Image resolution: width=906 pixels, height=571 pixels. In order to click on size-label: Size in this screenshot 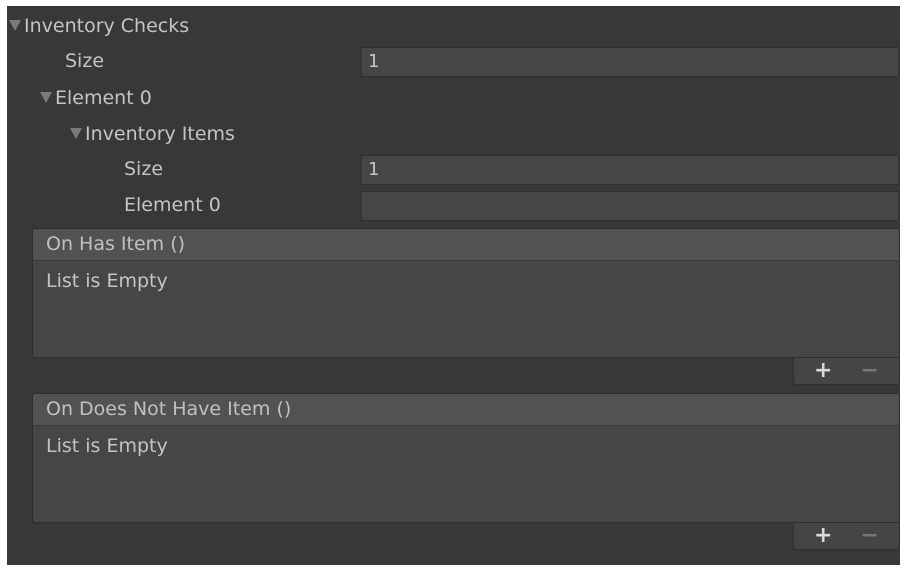, I will do `click(85, 61)`.